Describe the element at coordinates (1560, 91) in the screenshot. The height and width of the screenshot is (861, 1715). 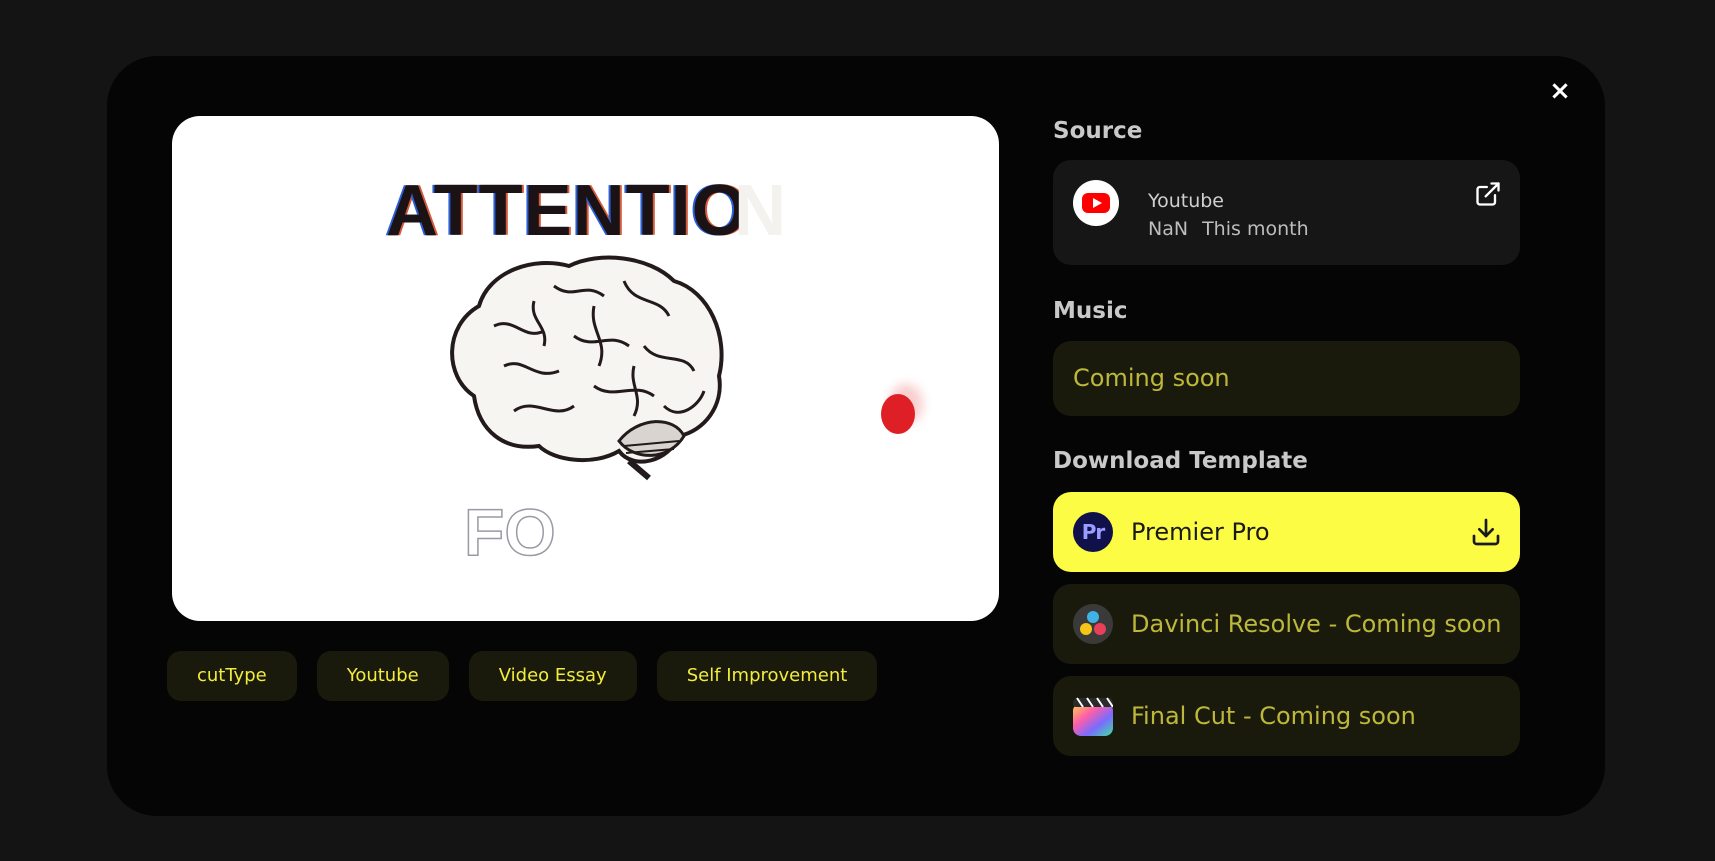
I see `close-button: ×` at that location.